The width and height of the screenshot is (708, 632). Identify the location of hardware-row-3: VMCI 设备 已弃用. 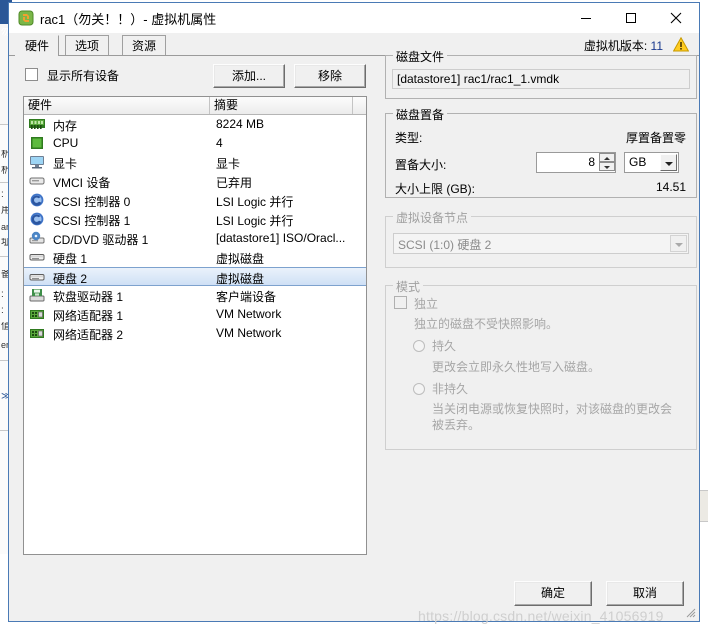
(195, 181).